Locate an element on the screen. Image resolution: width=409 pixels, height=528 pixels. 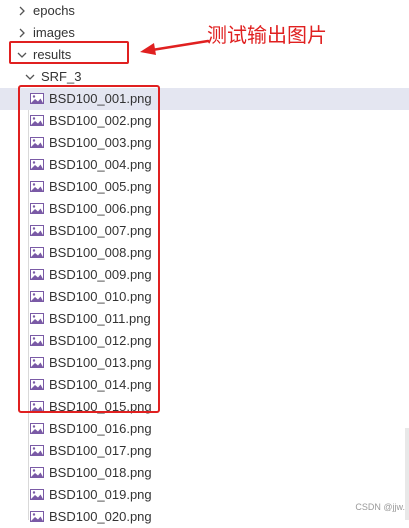
results-highlight-box is located at coordinates (69, 52).